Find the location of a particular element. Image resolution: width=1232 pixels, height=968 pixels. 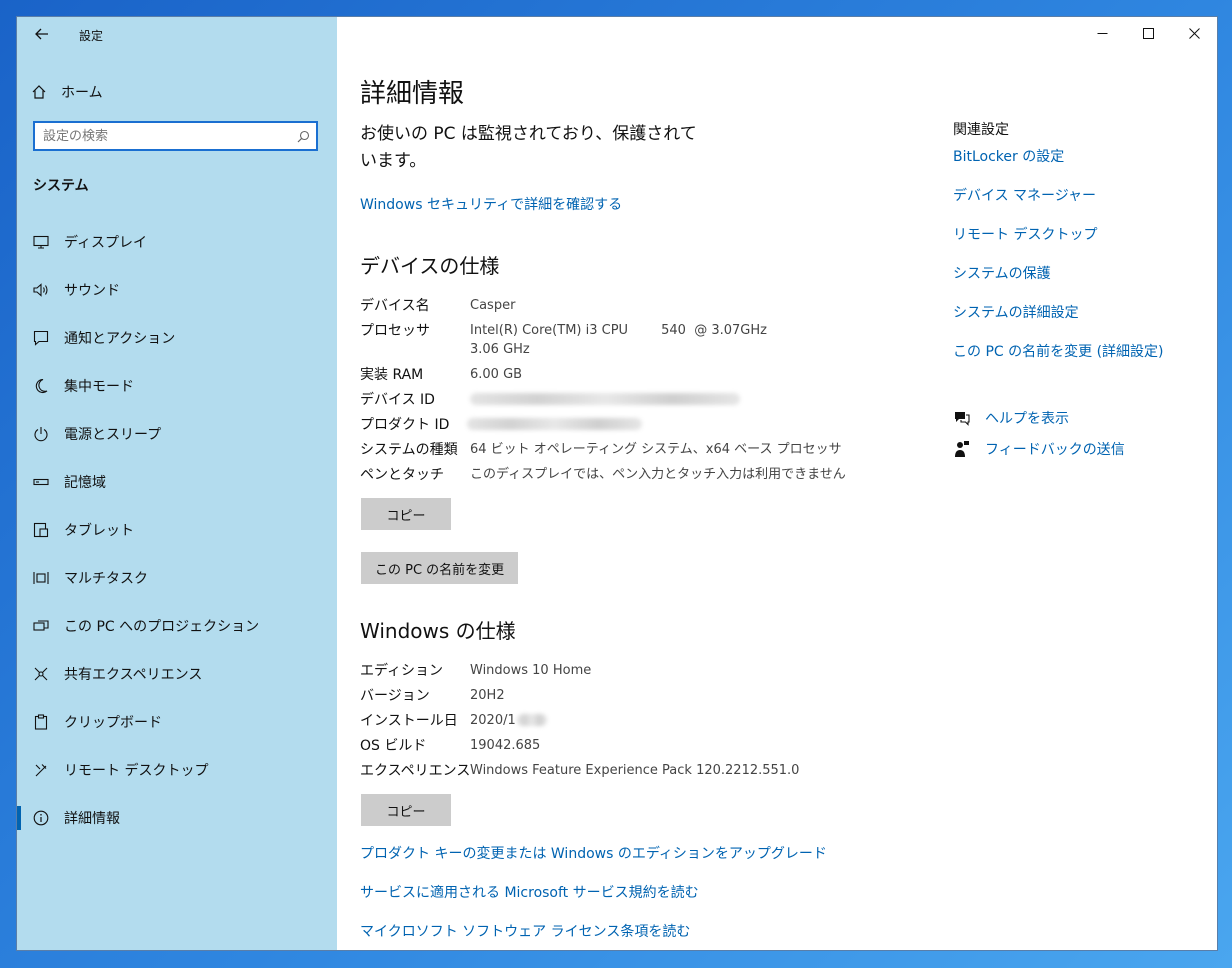

maximize-icon is located at coordinates (1148, 33).